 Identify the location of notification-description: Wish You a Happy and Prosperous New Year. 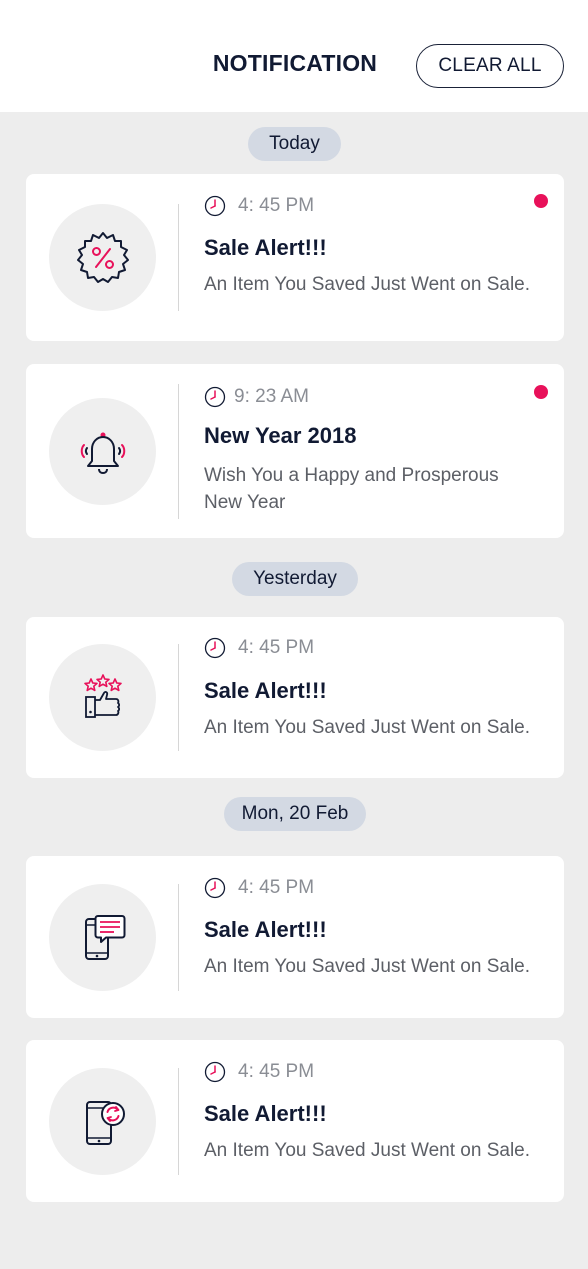
(351, 489).